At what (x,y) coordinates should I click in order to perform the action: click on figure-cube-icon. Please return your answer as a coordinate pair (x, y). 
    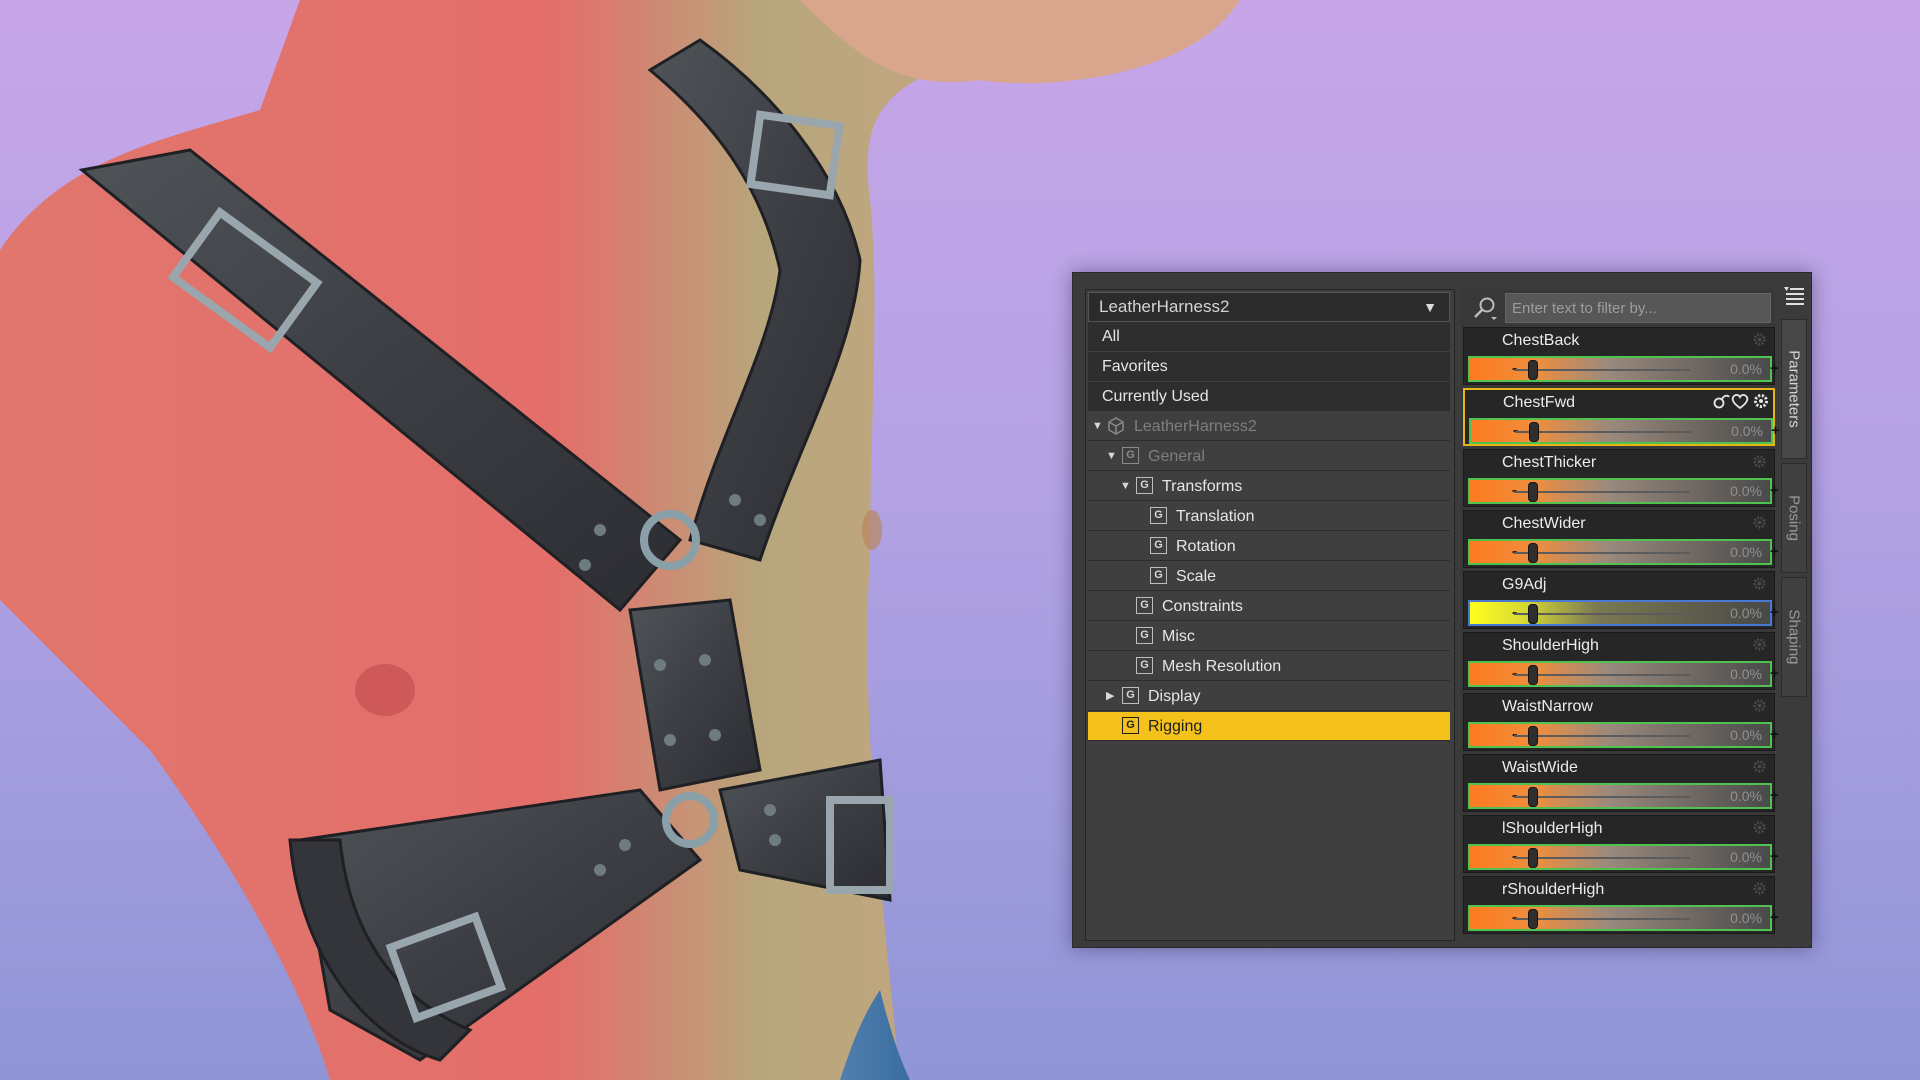
    Looking at the image, I should click on (1116, 426).